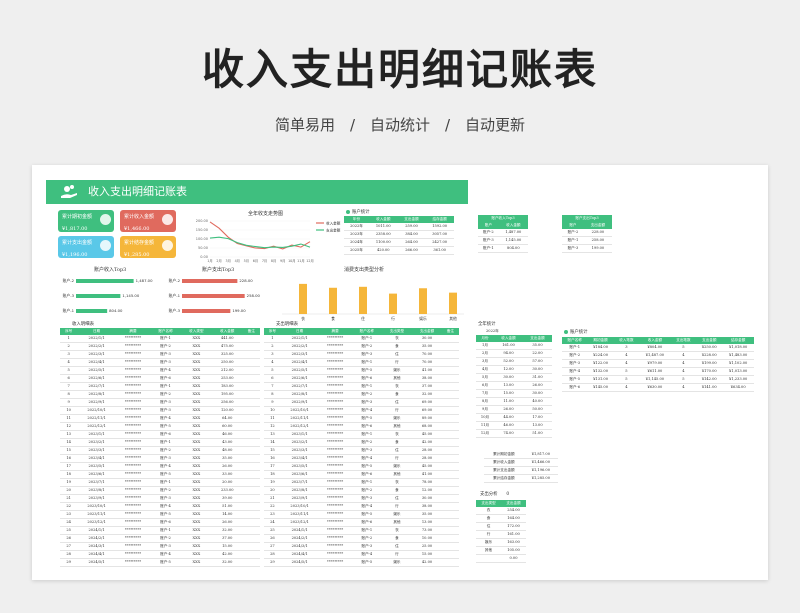 The height and width of the screenshot is (613, 800). Describe the element at coordinates (439, 251) in the screenshot. I see `table-cell: 361.00` at that location.